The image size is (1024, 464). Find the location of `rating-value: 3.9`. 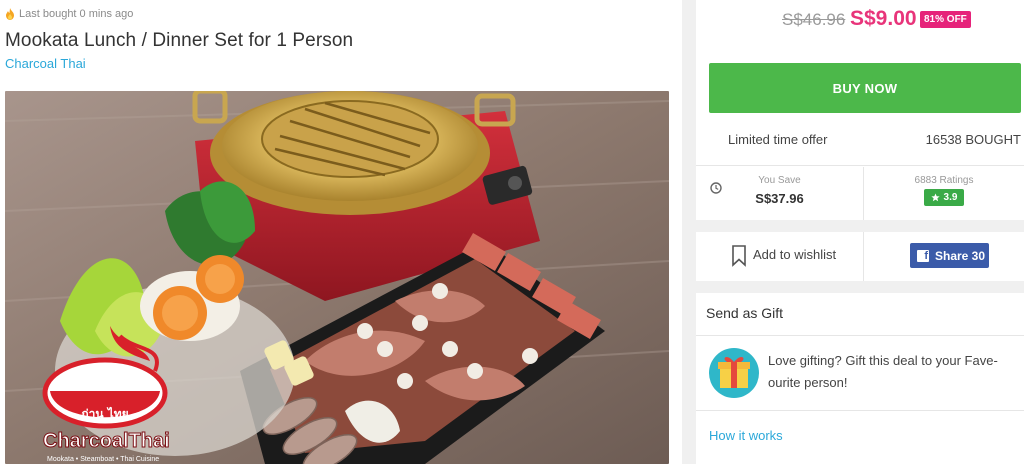

rating-value: 3.9 is located at coordinates (950, 197).